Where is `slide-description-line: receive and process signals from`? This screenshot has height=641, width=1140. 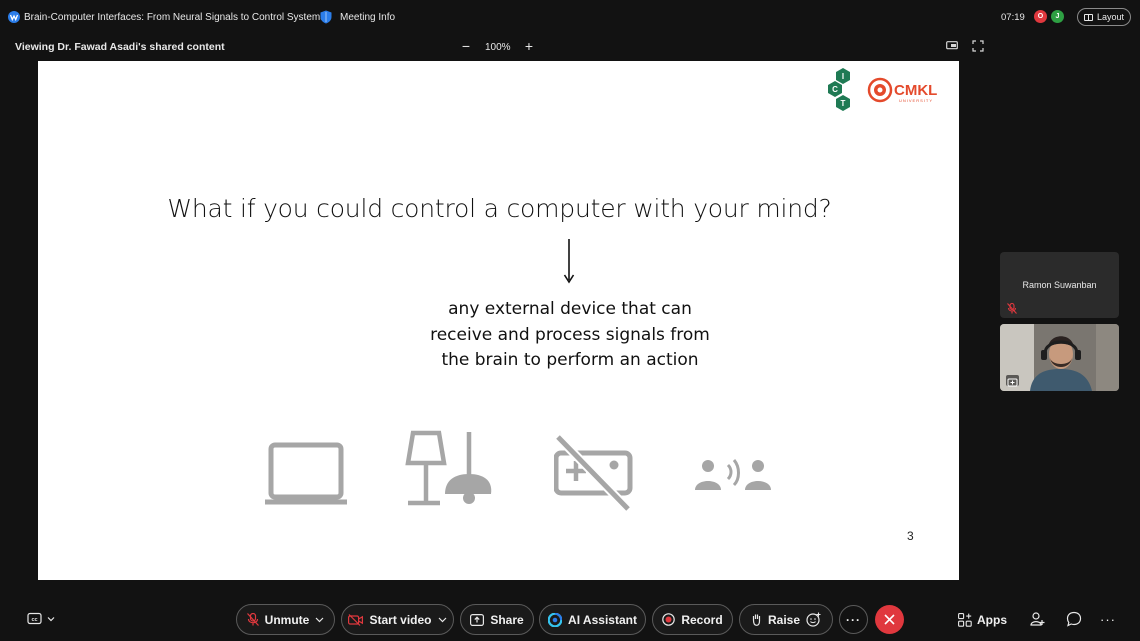 slide-description-line: receive and process signals from is located at coordinates (570, 334).